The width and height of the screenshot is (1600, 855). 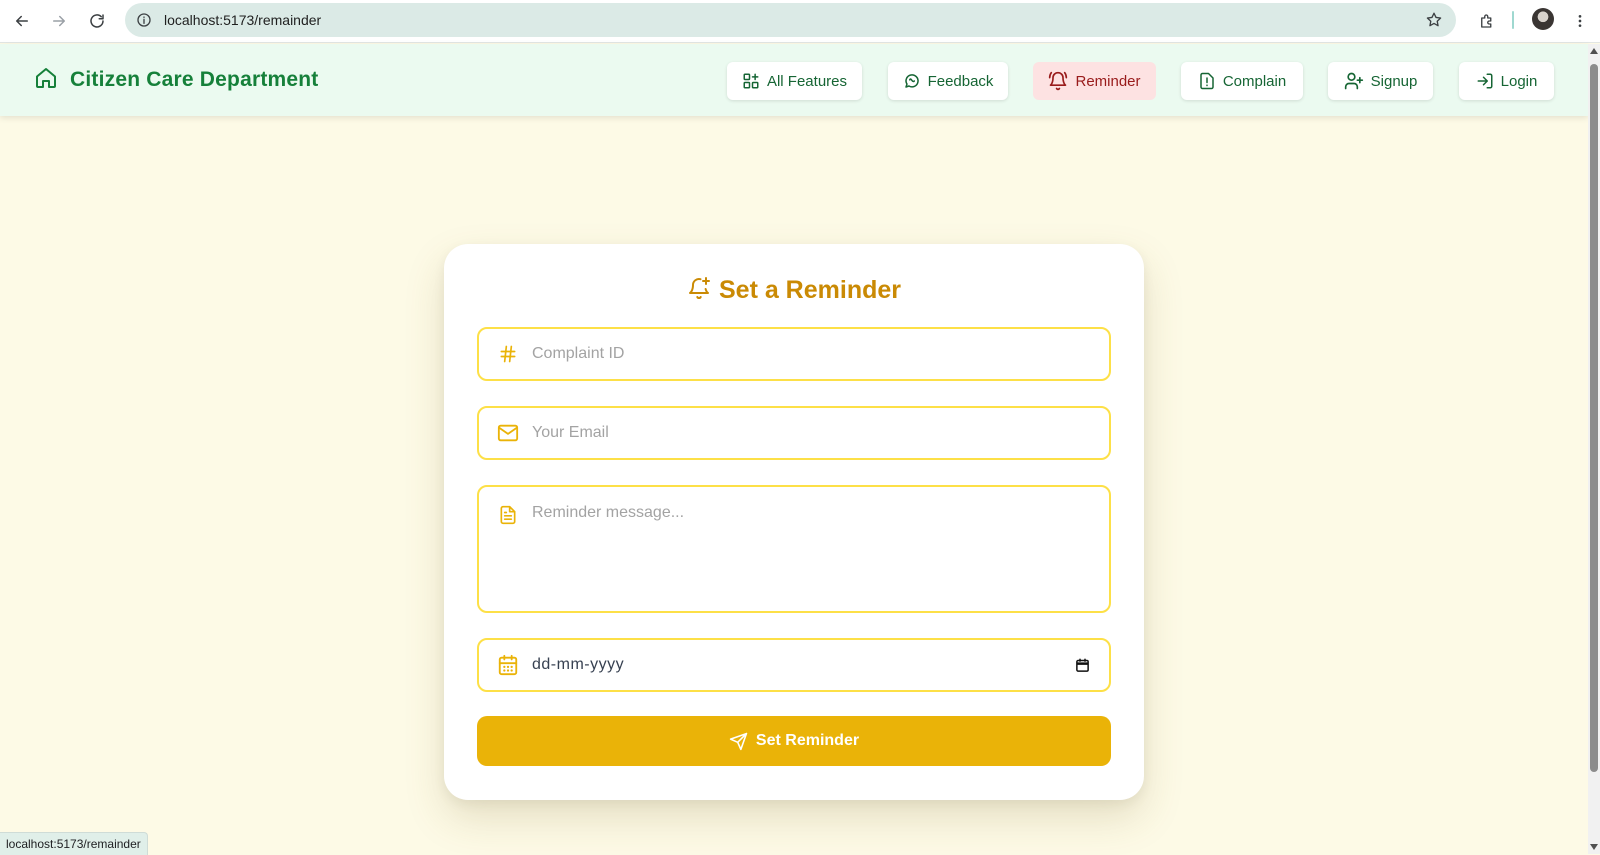 I want to click on nav-signup: Signup, so click(x=1380, y=81).